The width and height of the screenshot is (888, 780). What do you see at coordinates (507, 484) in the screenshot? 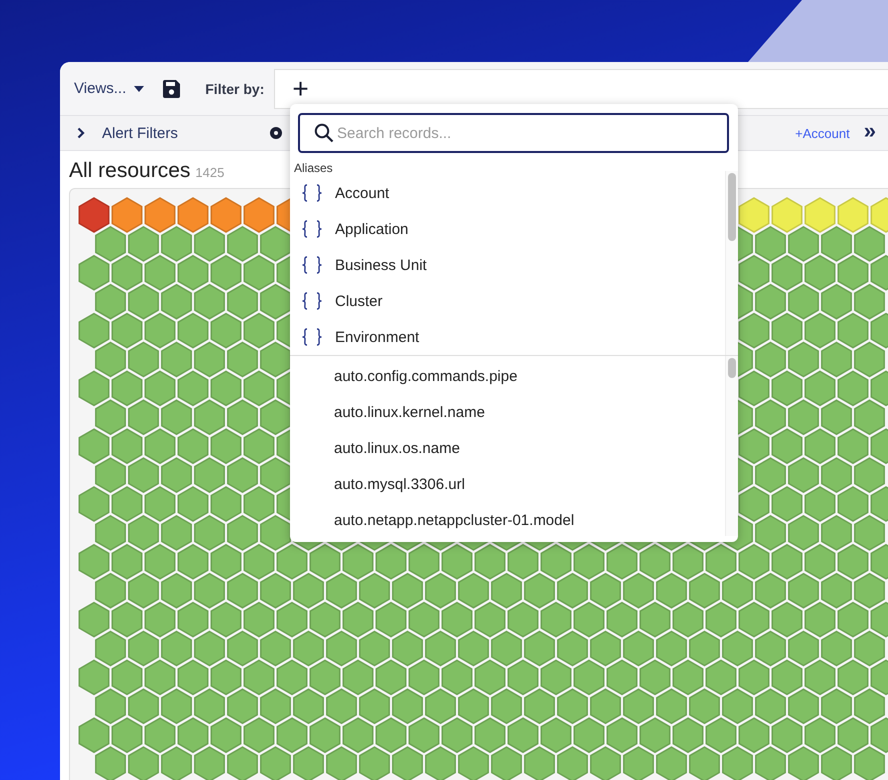
I see `property-item: auto.mysql.3306.url` at bounding box center [507, 484].